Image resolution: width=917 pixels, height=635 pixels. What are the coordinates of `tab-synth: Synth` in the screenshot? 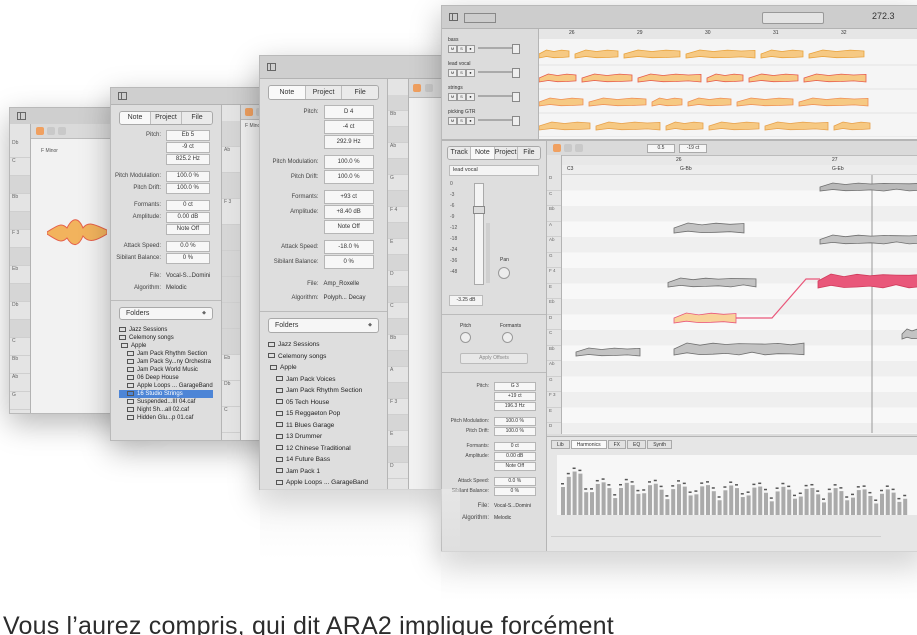 It's located at (660, 444).